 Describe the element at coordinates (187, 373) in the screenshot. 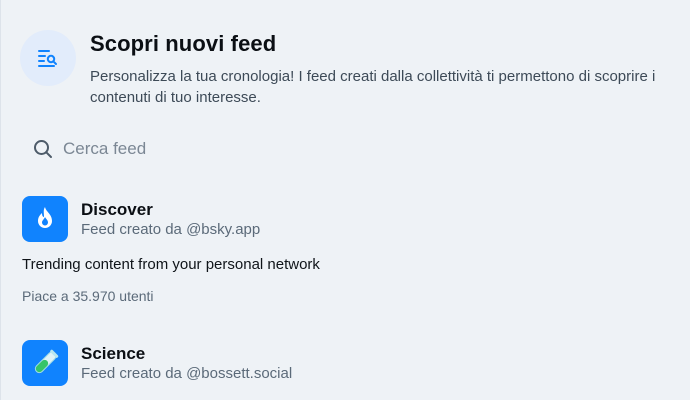

I see `feed-creator: Feed creato da @bossett.social` at that location.